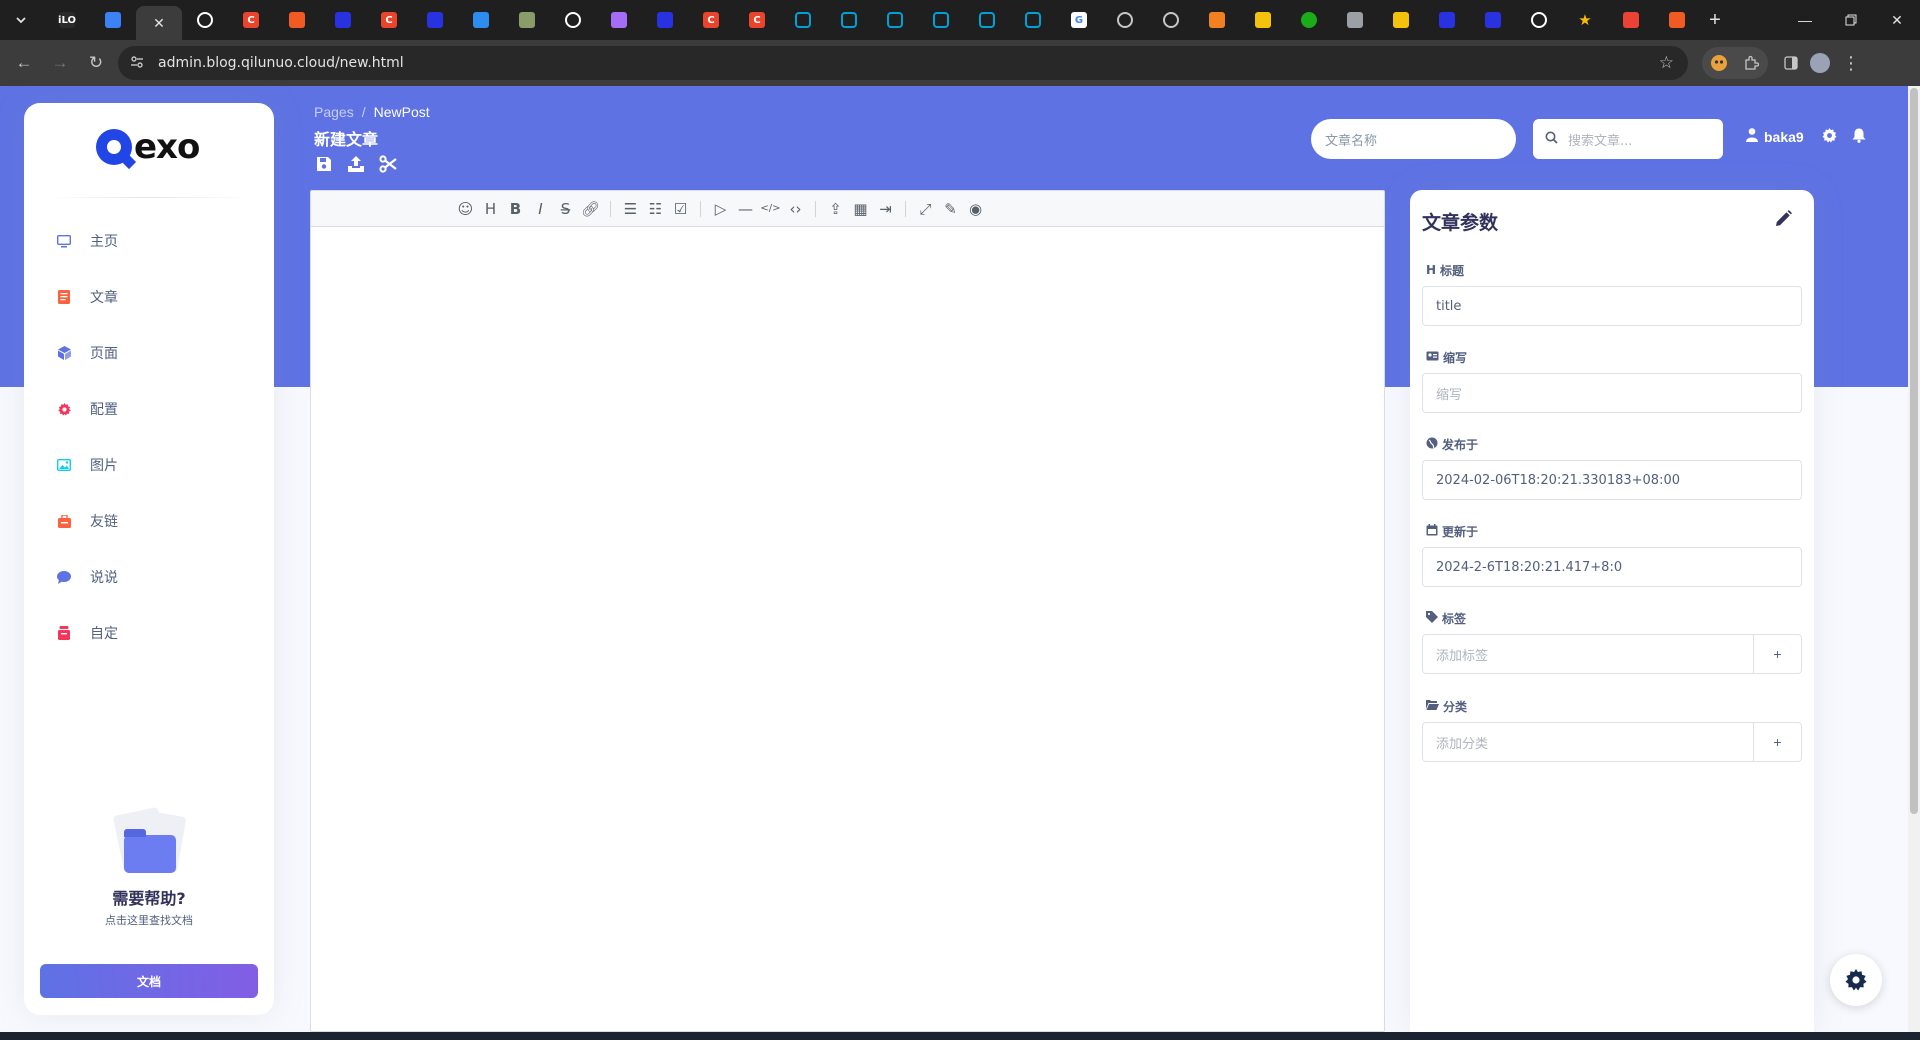  Describe the element at coordinates (1914, 451) in the screenshot. I see `page-scrollbar-thumb` at that location.